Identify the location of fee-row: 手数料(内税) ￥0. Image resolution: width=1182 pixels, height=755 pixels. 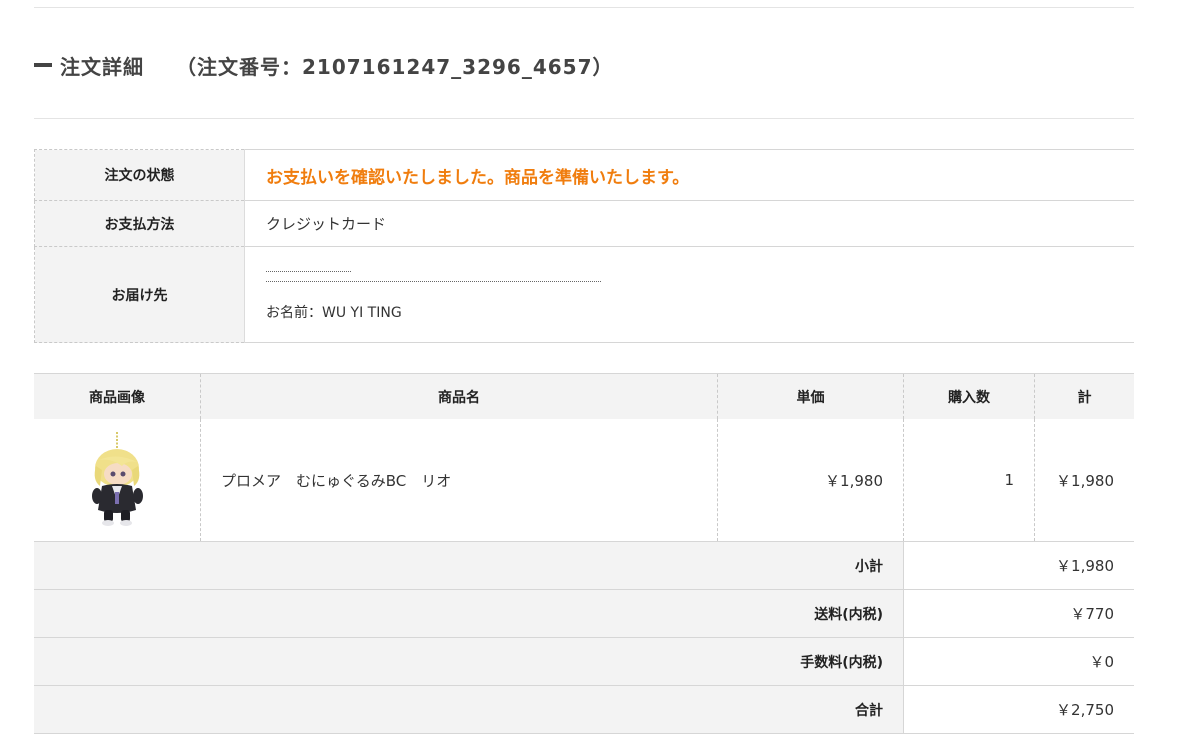
(584, 661).